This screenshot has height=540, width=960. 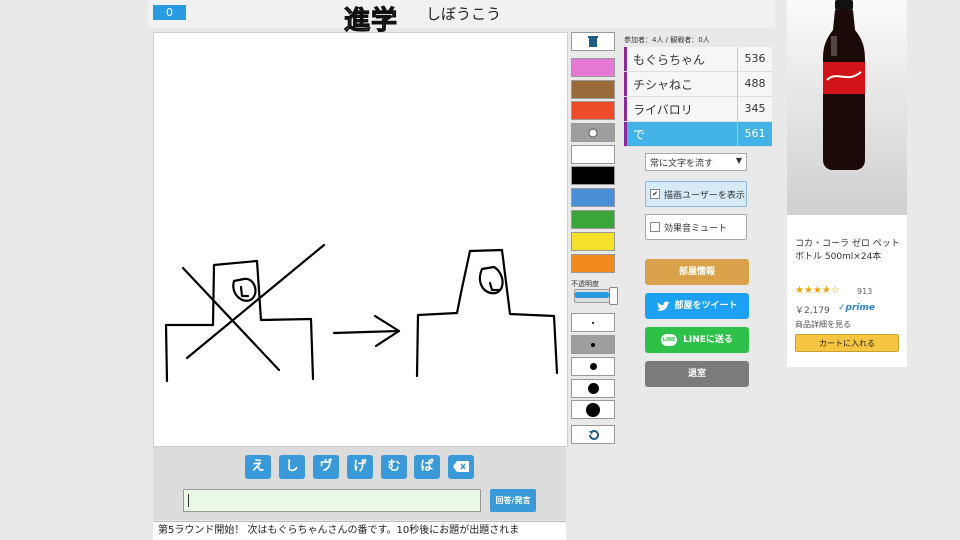 I want to click on kana-button-6: ぱ, so click(x=427, y=467).